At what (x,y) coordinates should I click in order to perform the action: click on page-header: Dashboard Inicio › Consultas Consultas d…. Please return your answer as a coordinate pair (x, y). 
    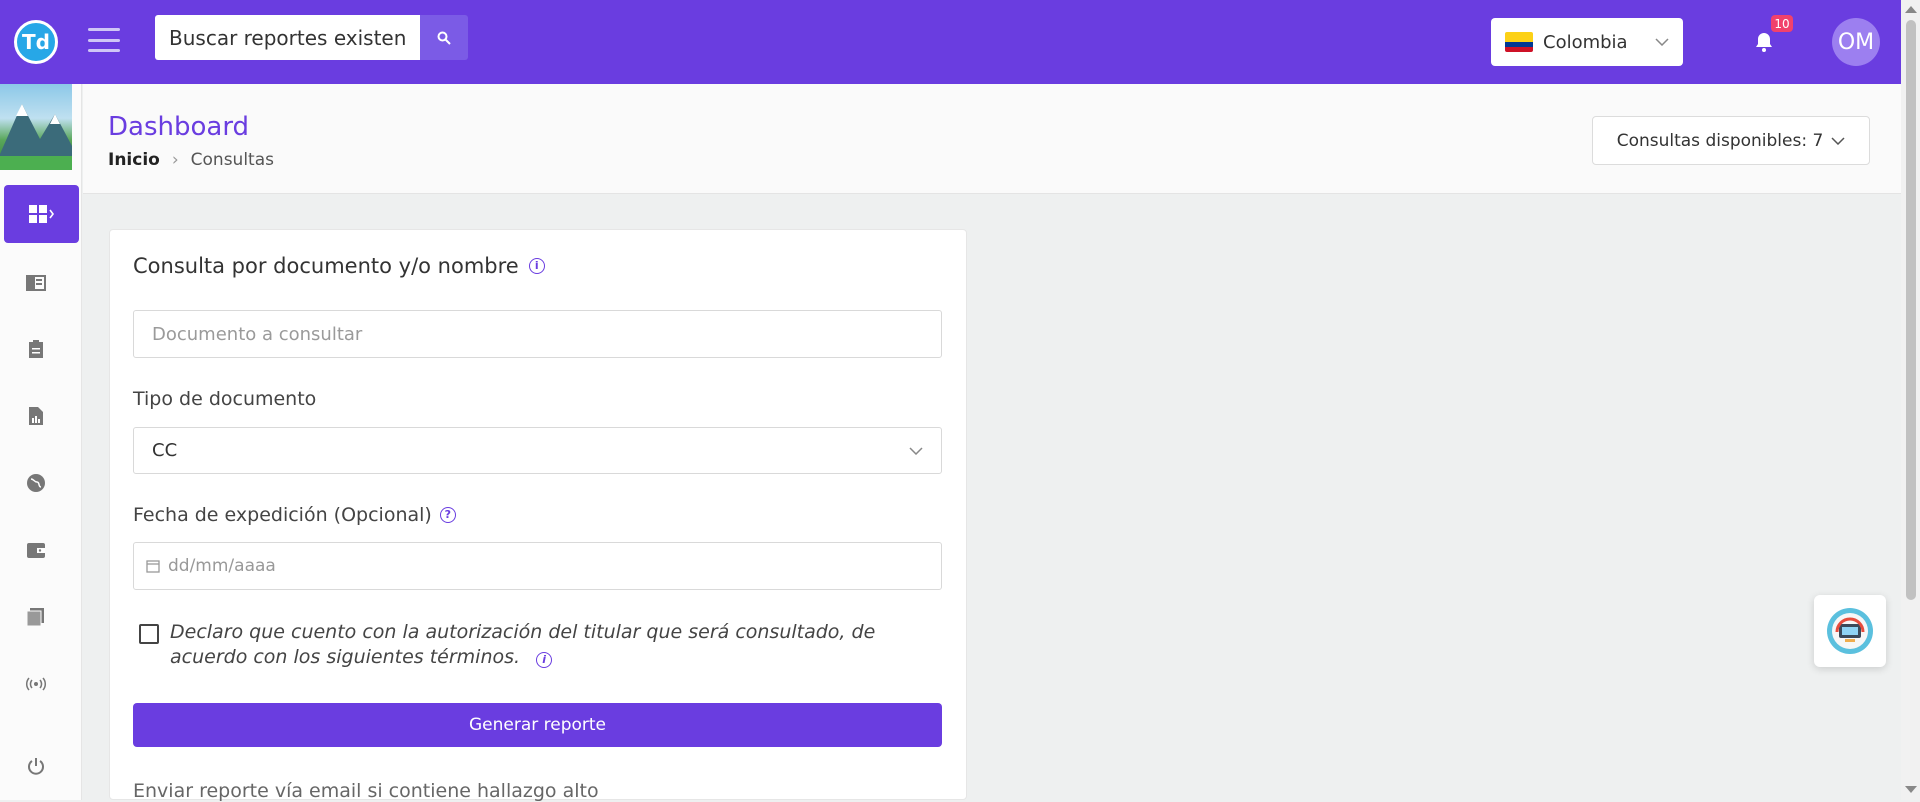
    Looking at the image, I should click on (992, 139).